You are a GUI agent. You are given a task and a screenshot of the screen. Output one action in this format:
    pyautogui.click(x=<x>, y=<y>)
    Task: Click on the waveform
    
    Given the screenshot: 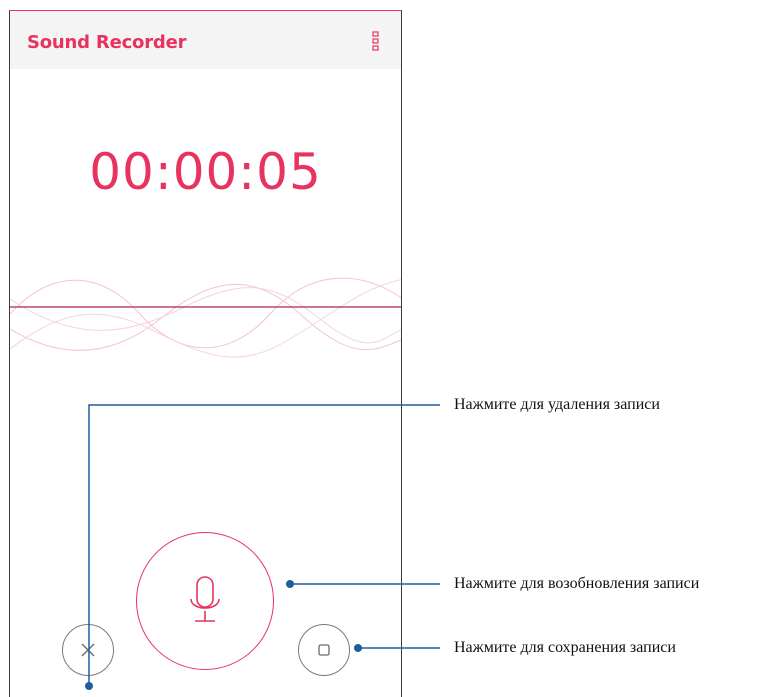 What is the action you would take?
    pyautogui.click(x=205, y=317)
    